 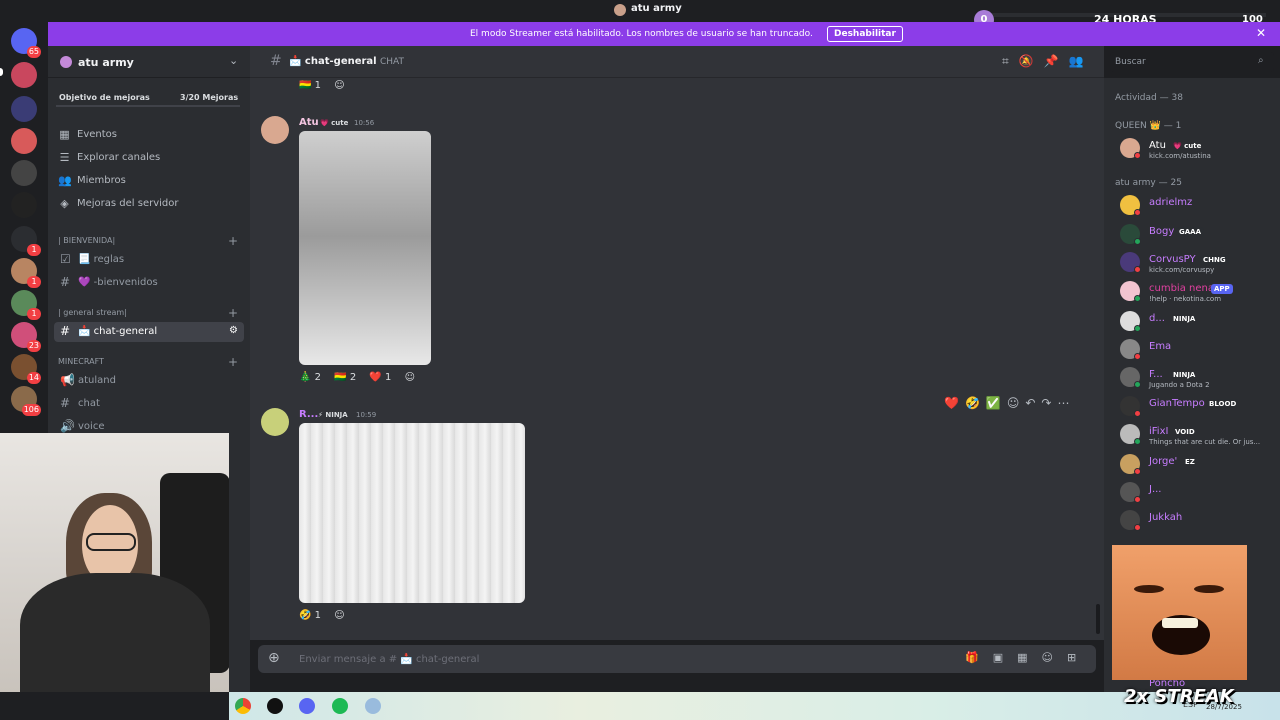 What do you see at coordinates (373, 706) in the screenshot?
I see `app-icon` at bounding box center [373, 706].